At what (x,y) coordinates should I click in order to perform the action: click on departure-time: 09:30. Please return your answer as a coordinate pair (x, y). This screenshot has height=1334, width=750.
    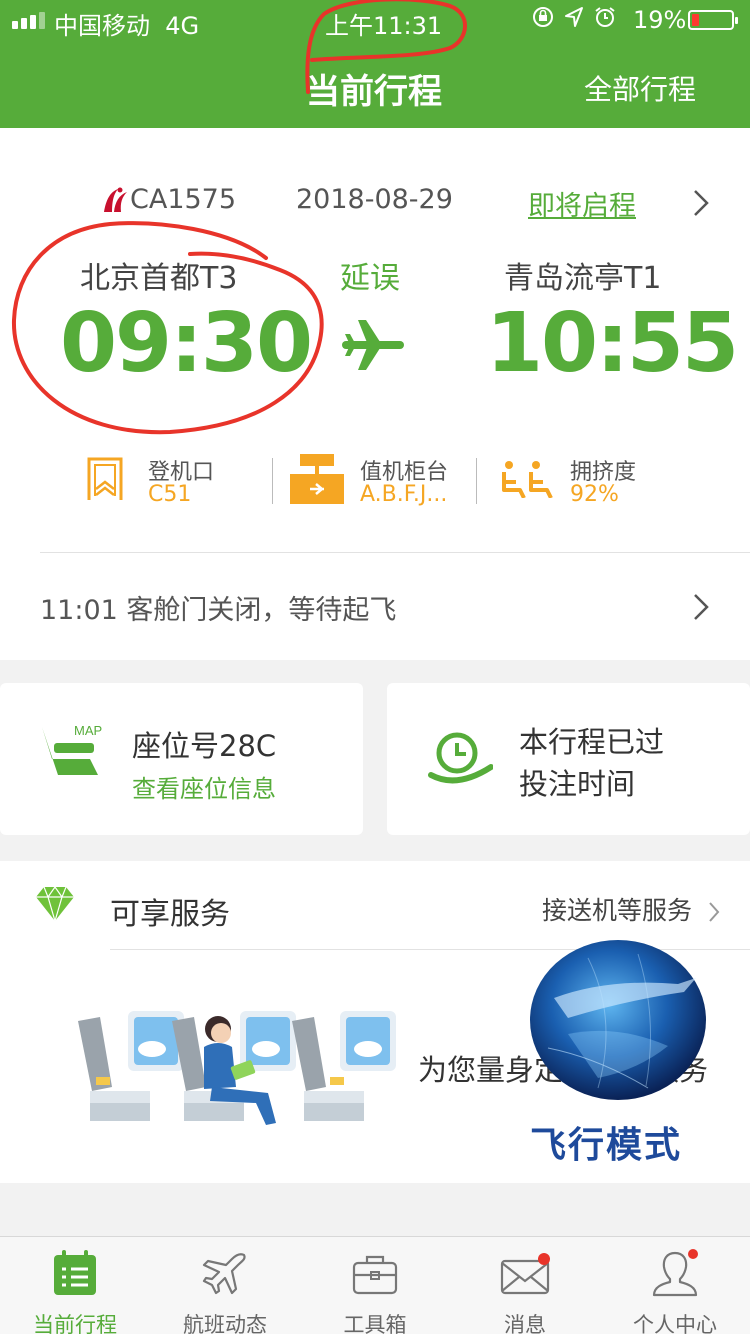
    Looking at the image, I should click on (186, 343).